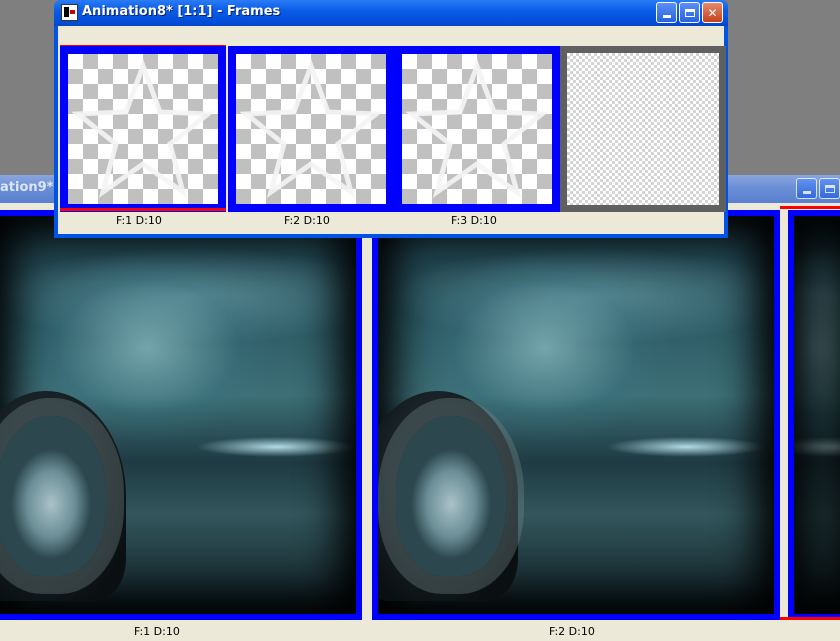 Image resolution: width=840 pixels, height=641 pixels. Describe the element at coordinates (181, 11) in the screenshot. I see `window-title: Animation8* [1:1] - Frames` at that location.